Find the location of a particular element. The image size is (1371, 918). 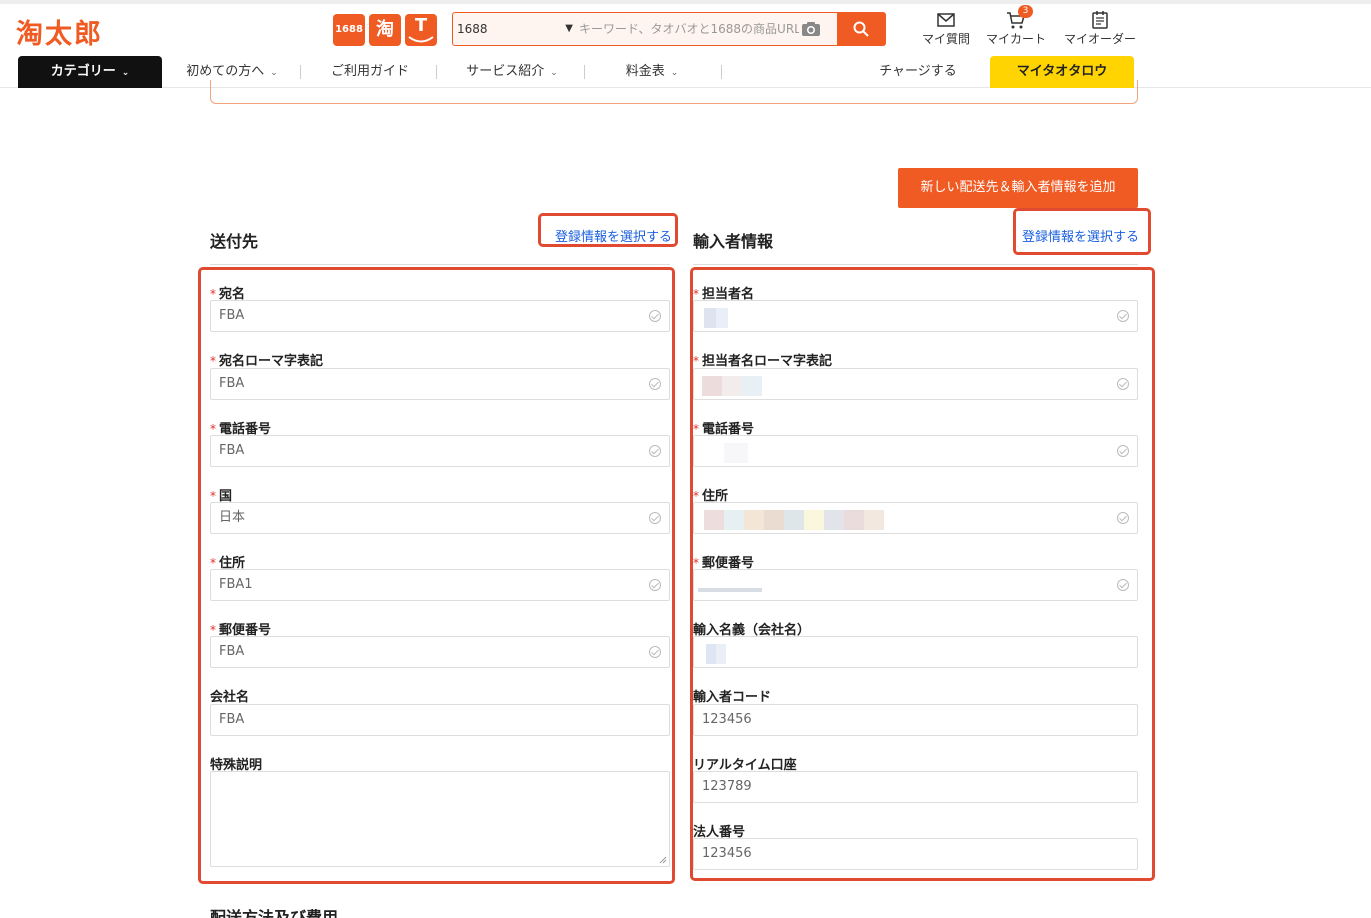

field-value: FBA1 is located at coordinates (236, 584).